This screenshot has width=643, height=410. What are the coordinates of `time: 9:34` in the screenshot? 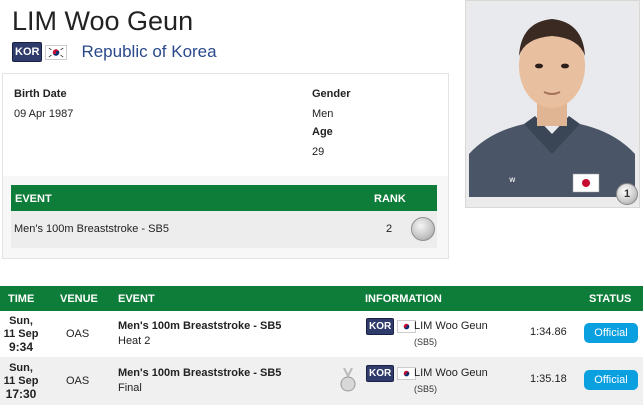 It's located at (21, 347).